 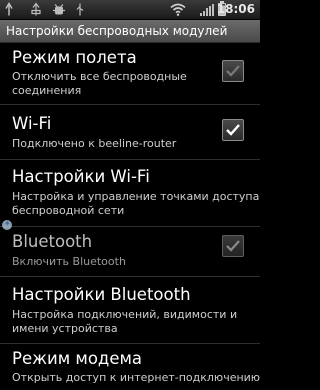 I want to click on placeholder-icon, so click(x=9, y=9).